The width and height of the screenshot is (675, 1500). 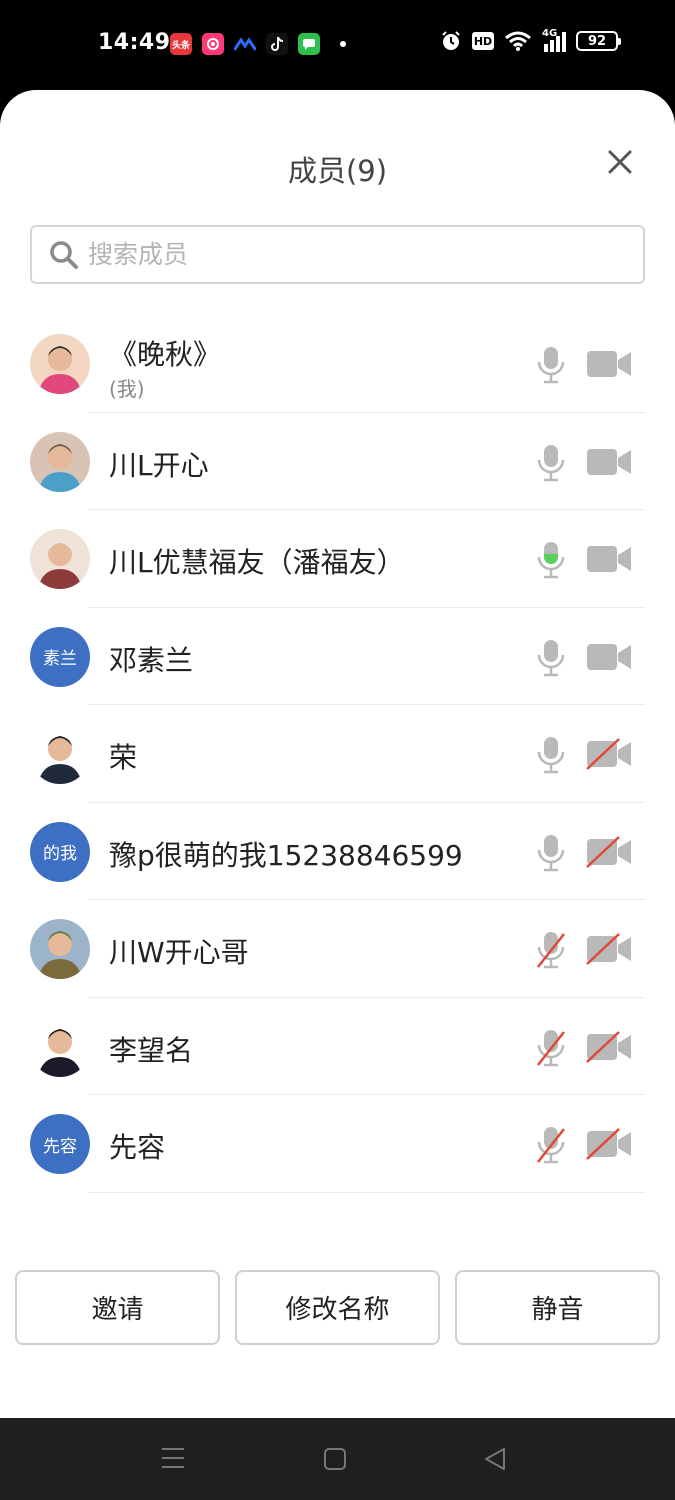 I want to click on sheet-title: 成员(9), so click(x=337, y=171).